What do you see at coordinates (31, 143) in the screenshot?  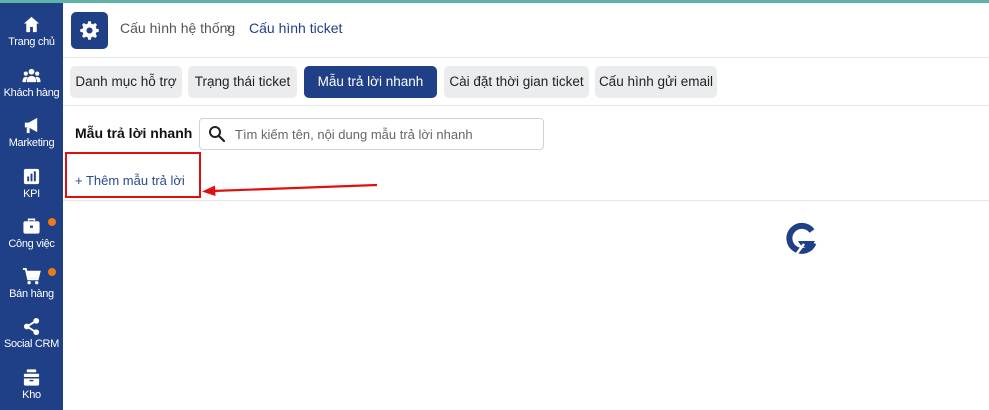 I see `sidebar-item-label: Marketing` at bounding box center [31, 143].